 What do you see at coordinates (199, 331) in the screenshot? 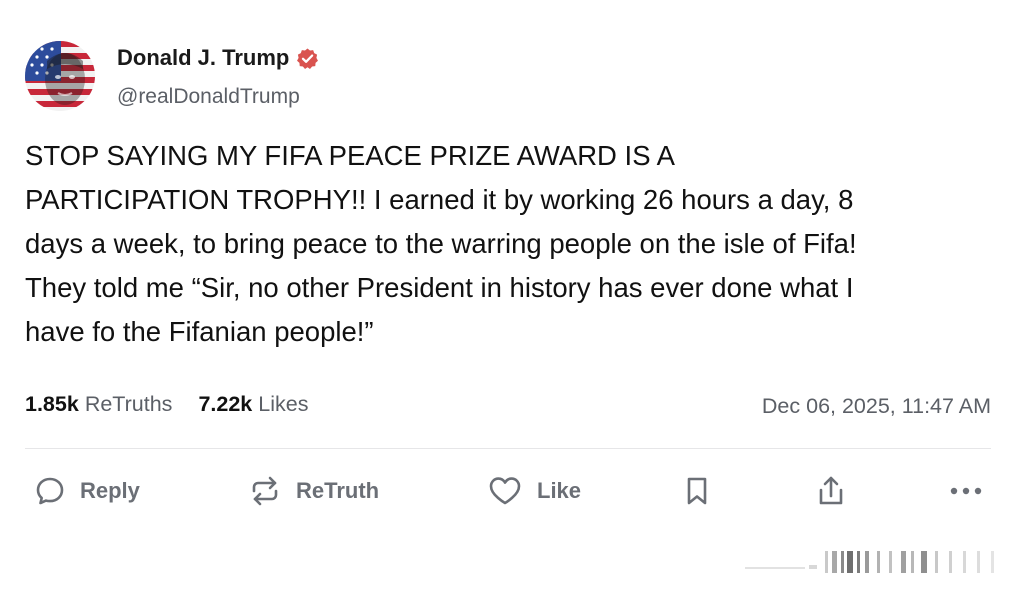
I see `post-text-line: have fo the Fifanian people!”` at bounding box center [199, 331].